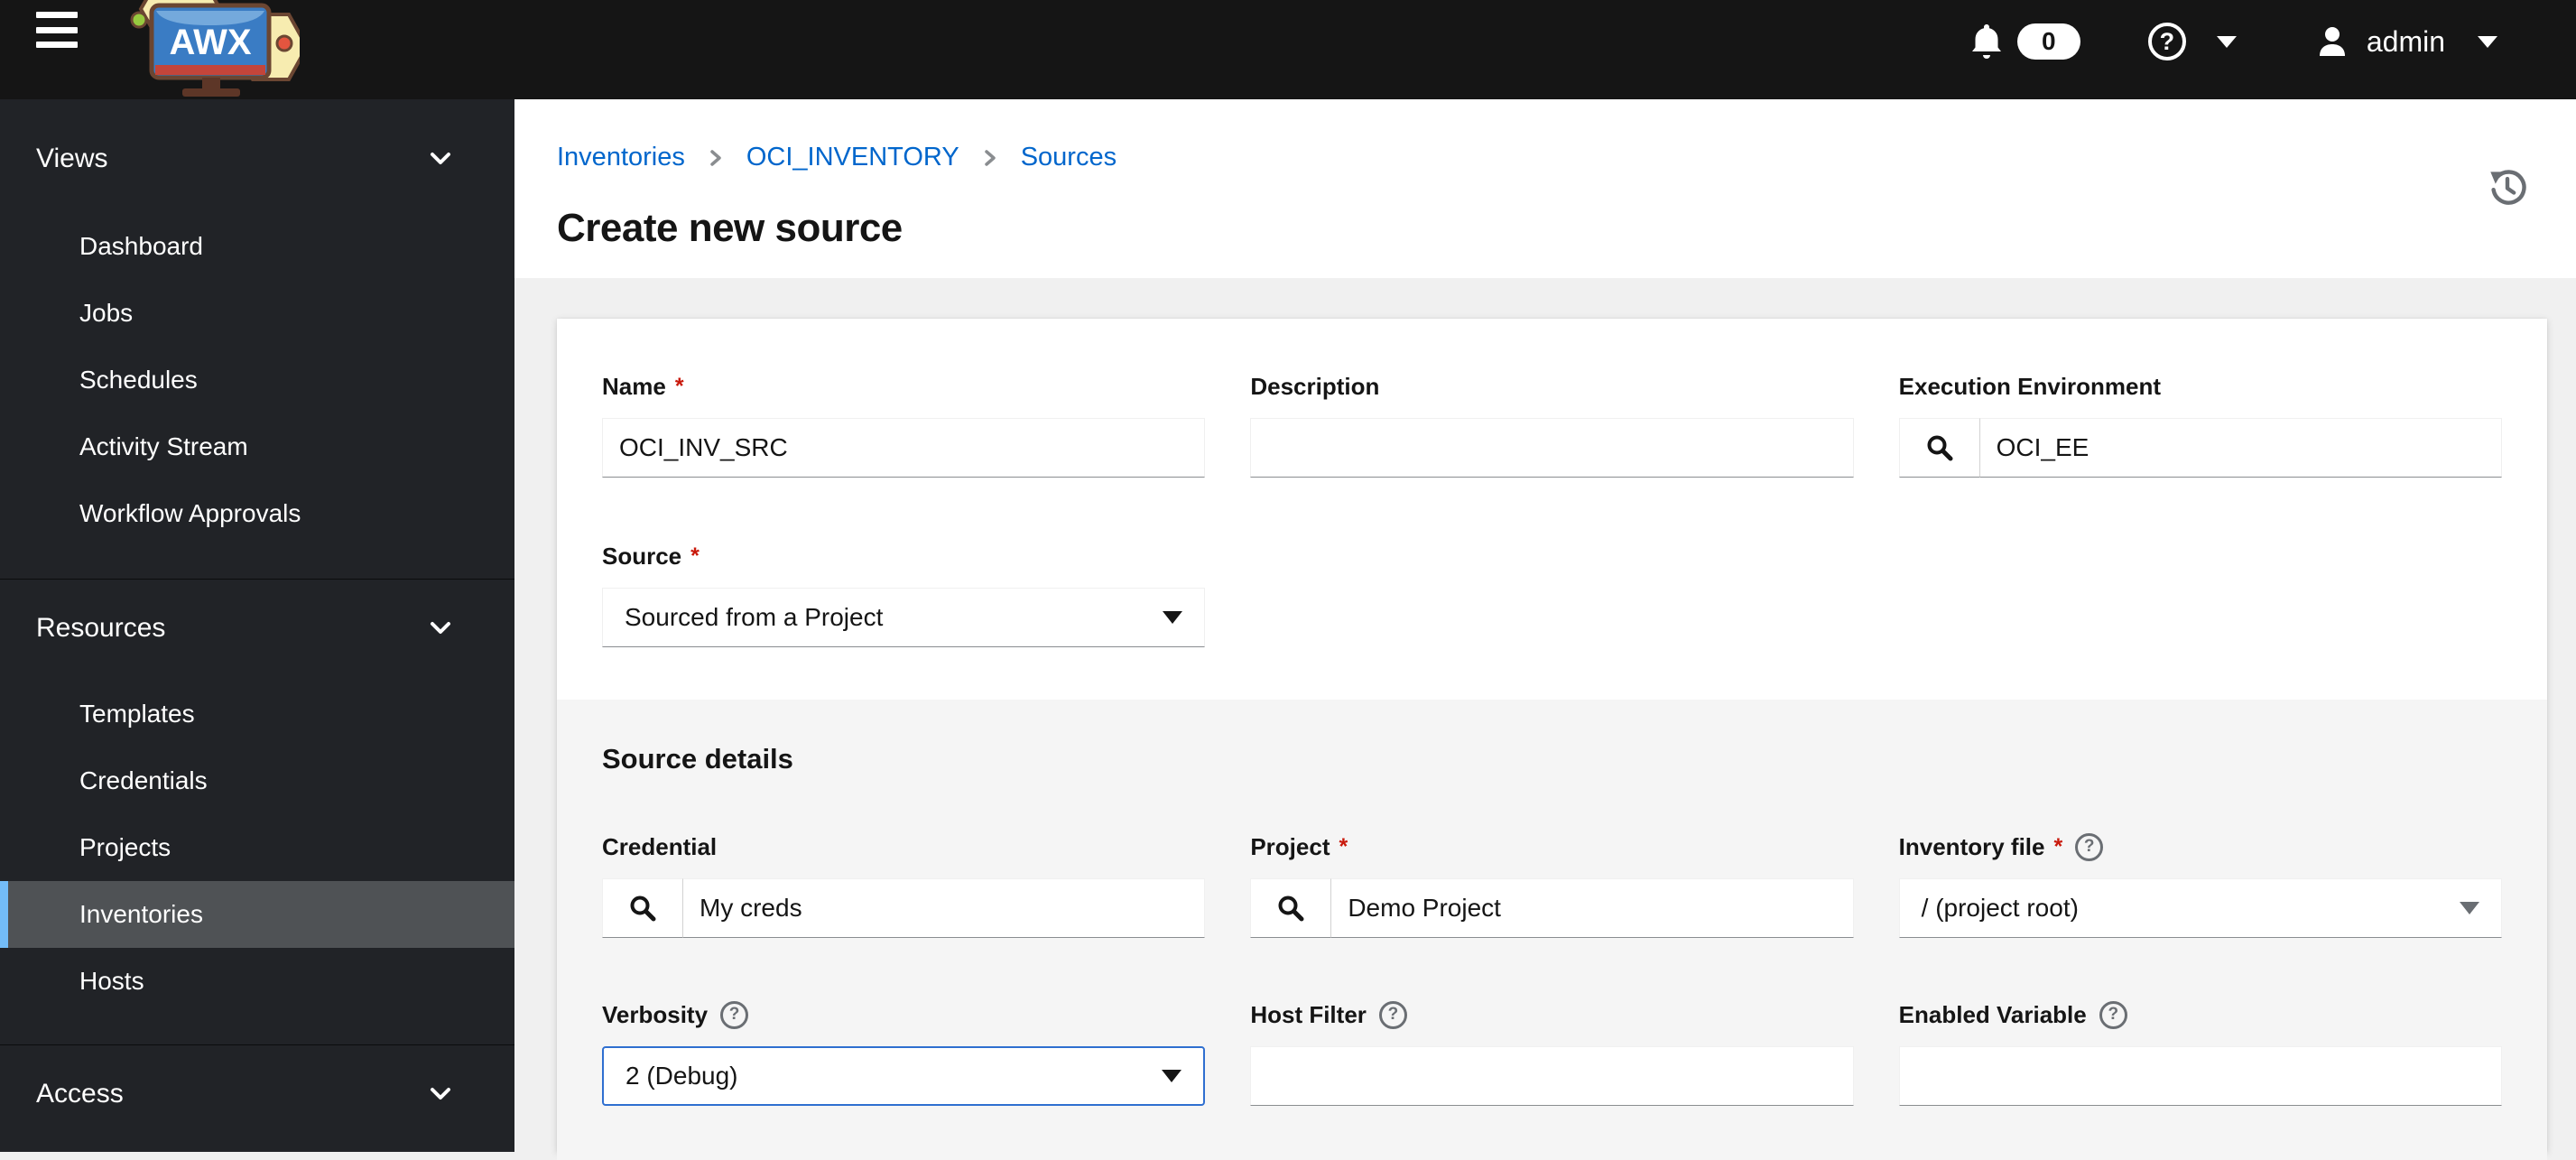 The width and height of the screenshot is (2576, 1160). What do you see at coordinates (904, 617) in the screenshot?
I see `source-select: Sourced from a Project` at bounding box center [904, 617].